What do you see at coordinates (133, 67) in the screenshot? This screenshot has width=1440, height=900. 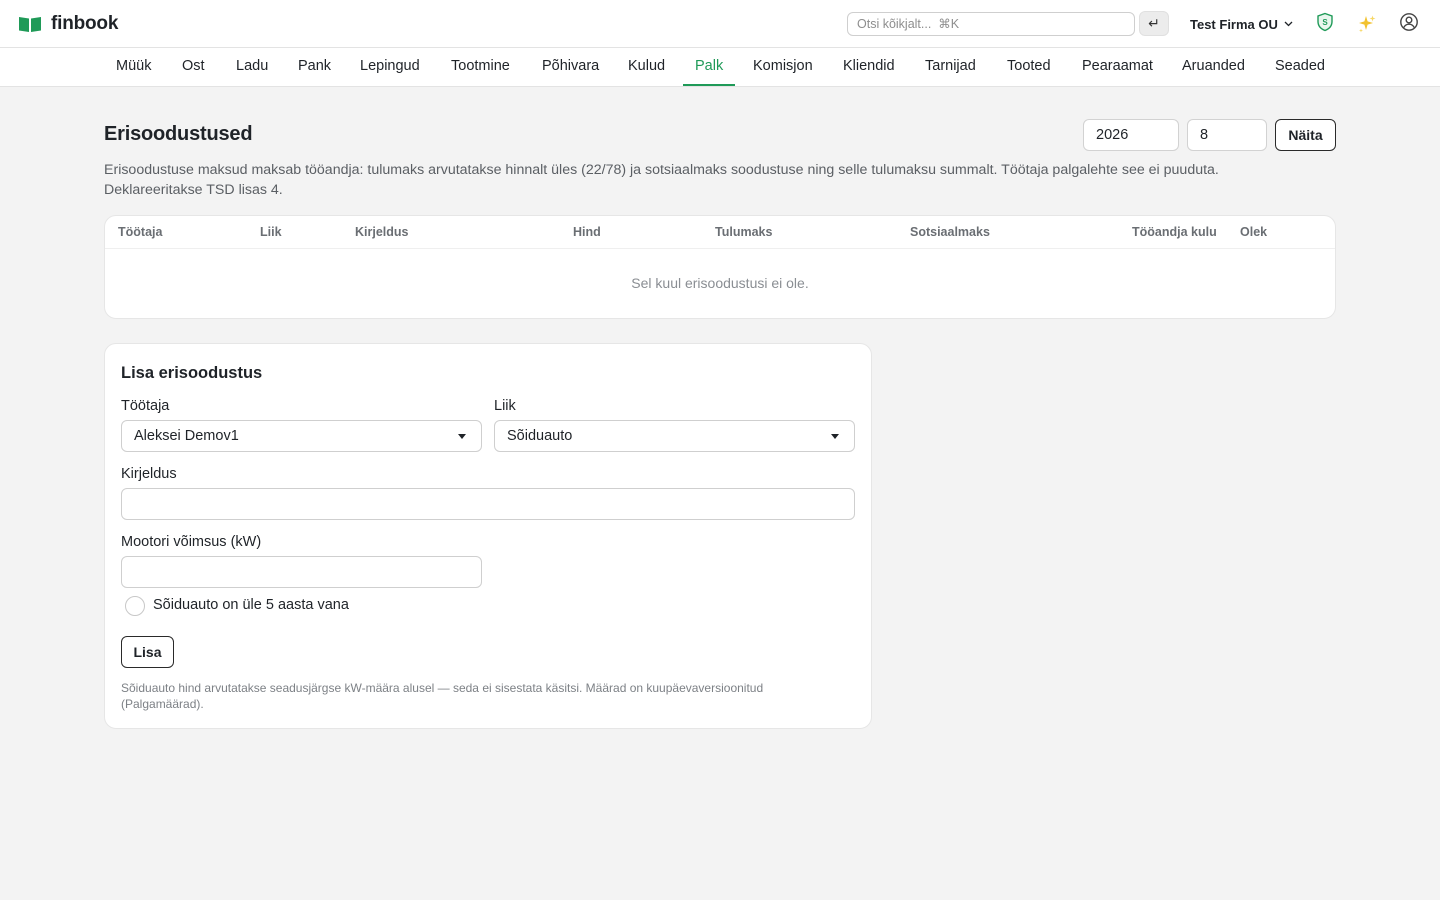 I see `nav-item-myyk: Müük` at bounding box center [133, 67].